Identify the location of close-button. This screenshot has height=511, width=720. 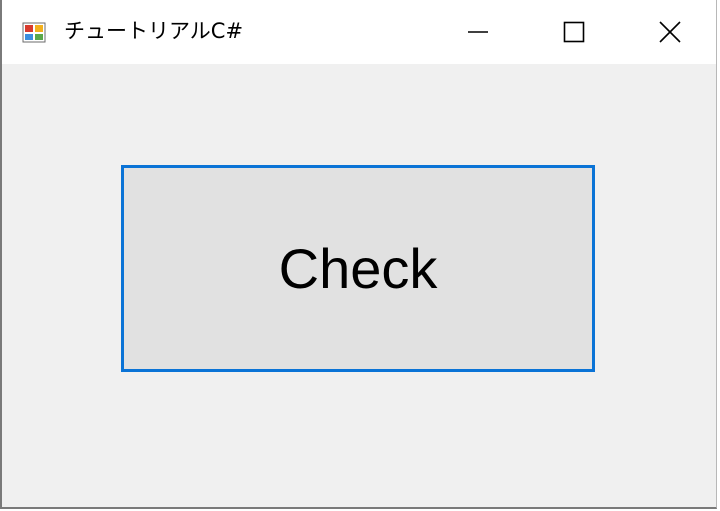
(670, 32).